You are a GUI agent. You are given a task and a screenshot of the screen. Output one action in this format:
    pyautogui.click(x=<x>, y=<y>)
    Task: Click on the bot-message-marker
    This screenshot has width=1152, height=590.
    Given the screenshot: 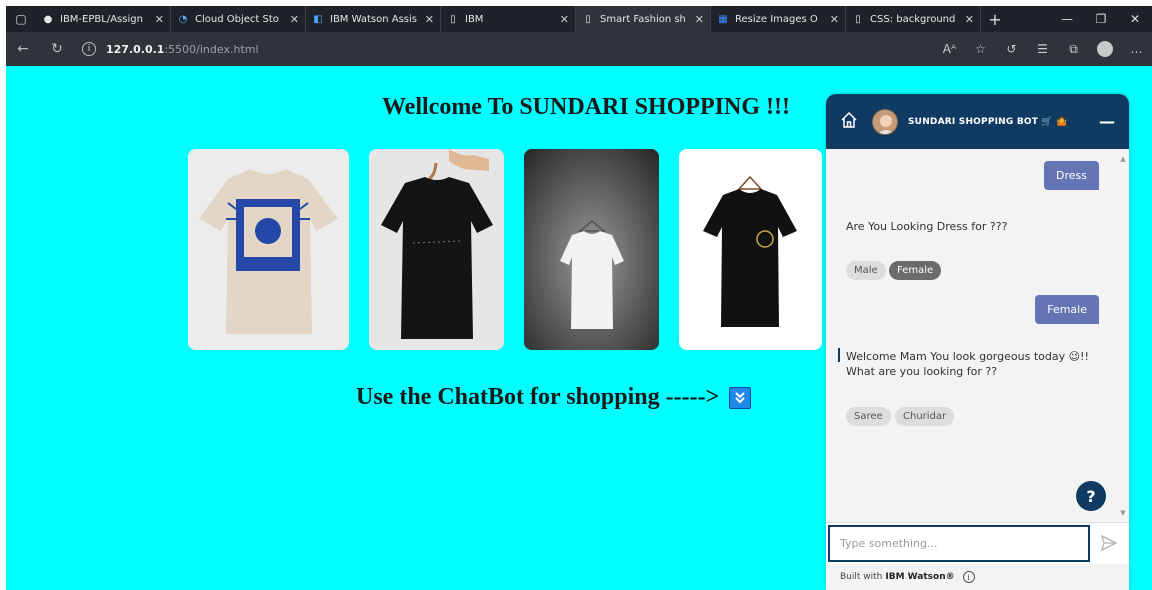 What is the action you would take?
    pyautogui.click(x=839, y=355)
    